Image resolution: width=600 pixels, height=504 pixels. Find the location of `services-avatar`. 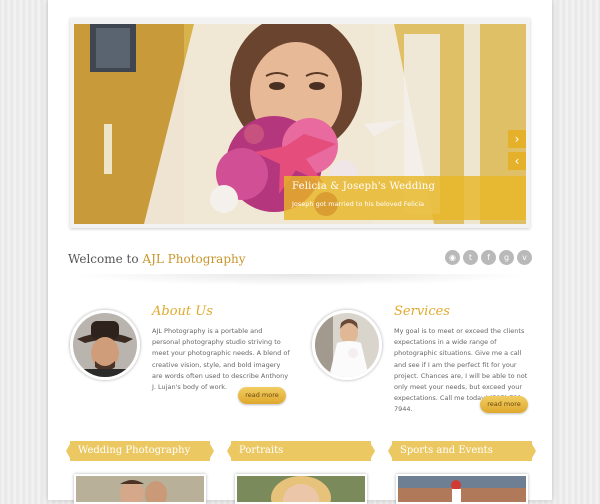

services-avatar is located at coordinates (347, 345).